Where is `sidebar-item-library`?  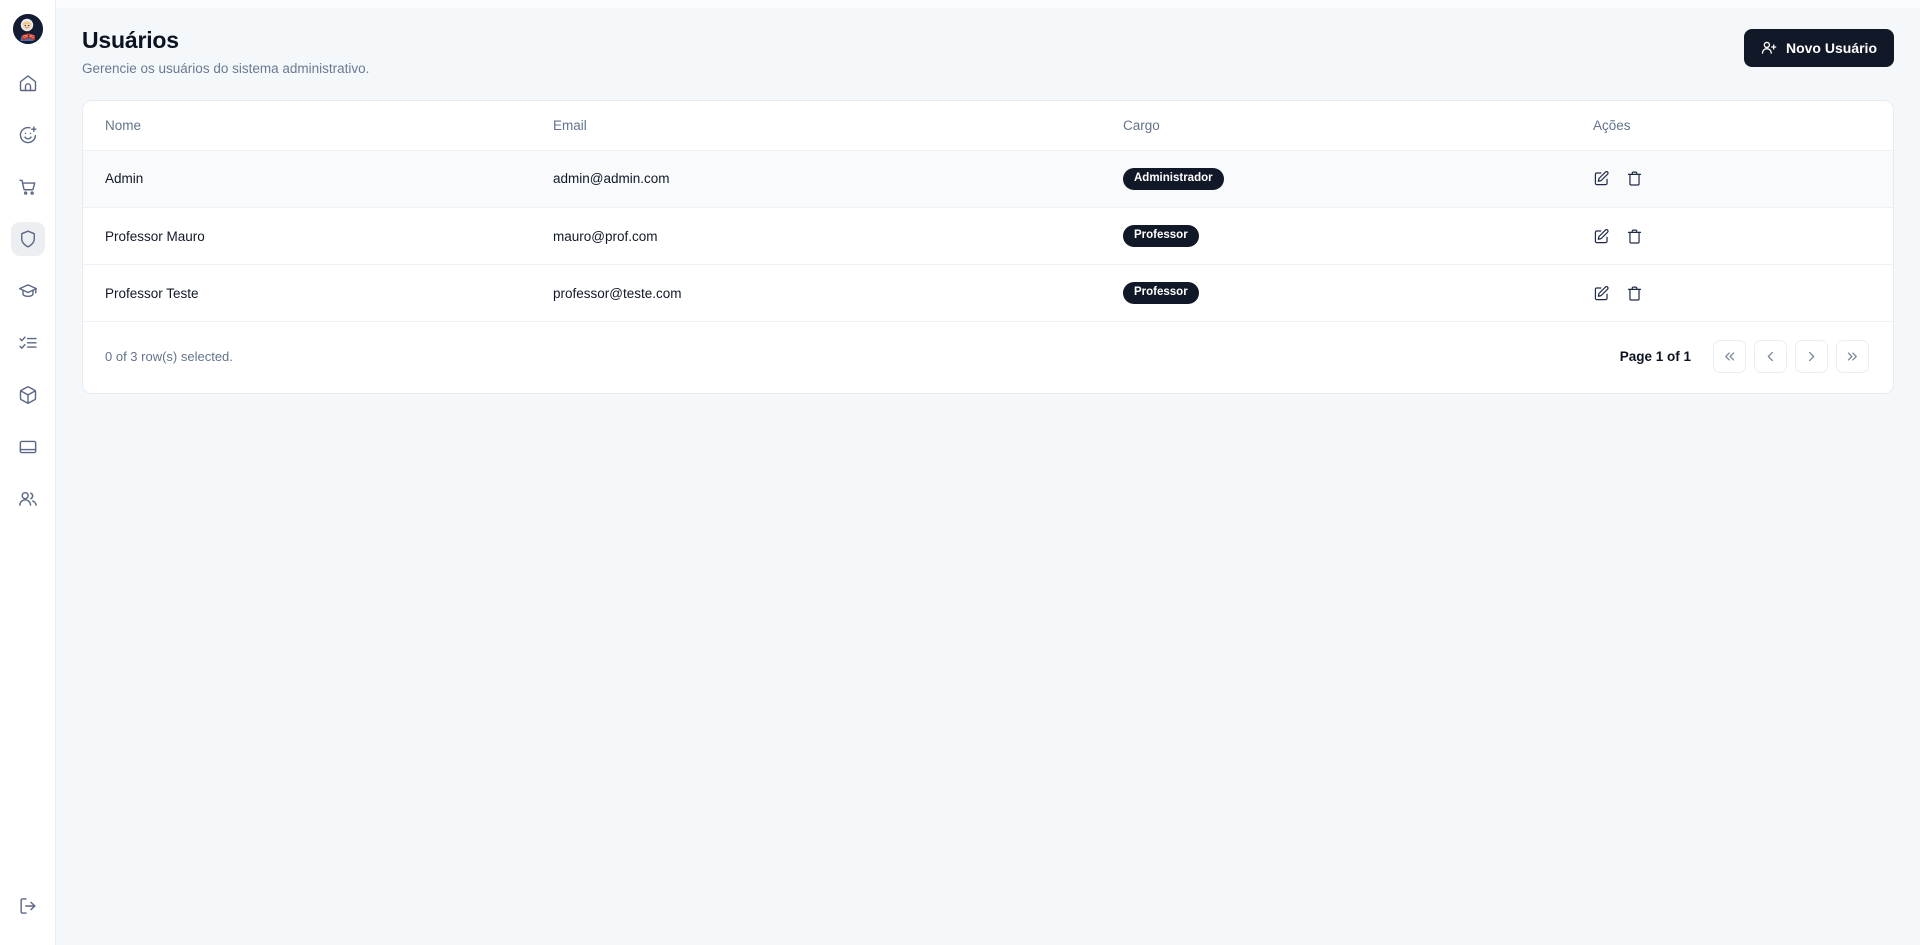 sidebar-item-library is located at coordinates (28, 447).